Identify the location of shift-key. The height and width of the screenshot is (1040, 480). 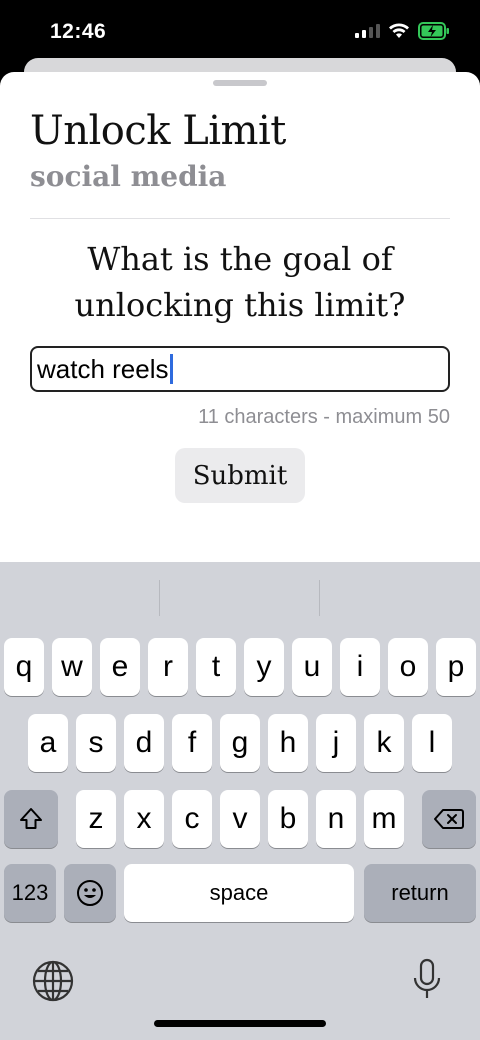
(31, 819).